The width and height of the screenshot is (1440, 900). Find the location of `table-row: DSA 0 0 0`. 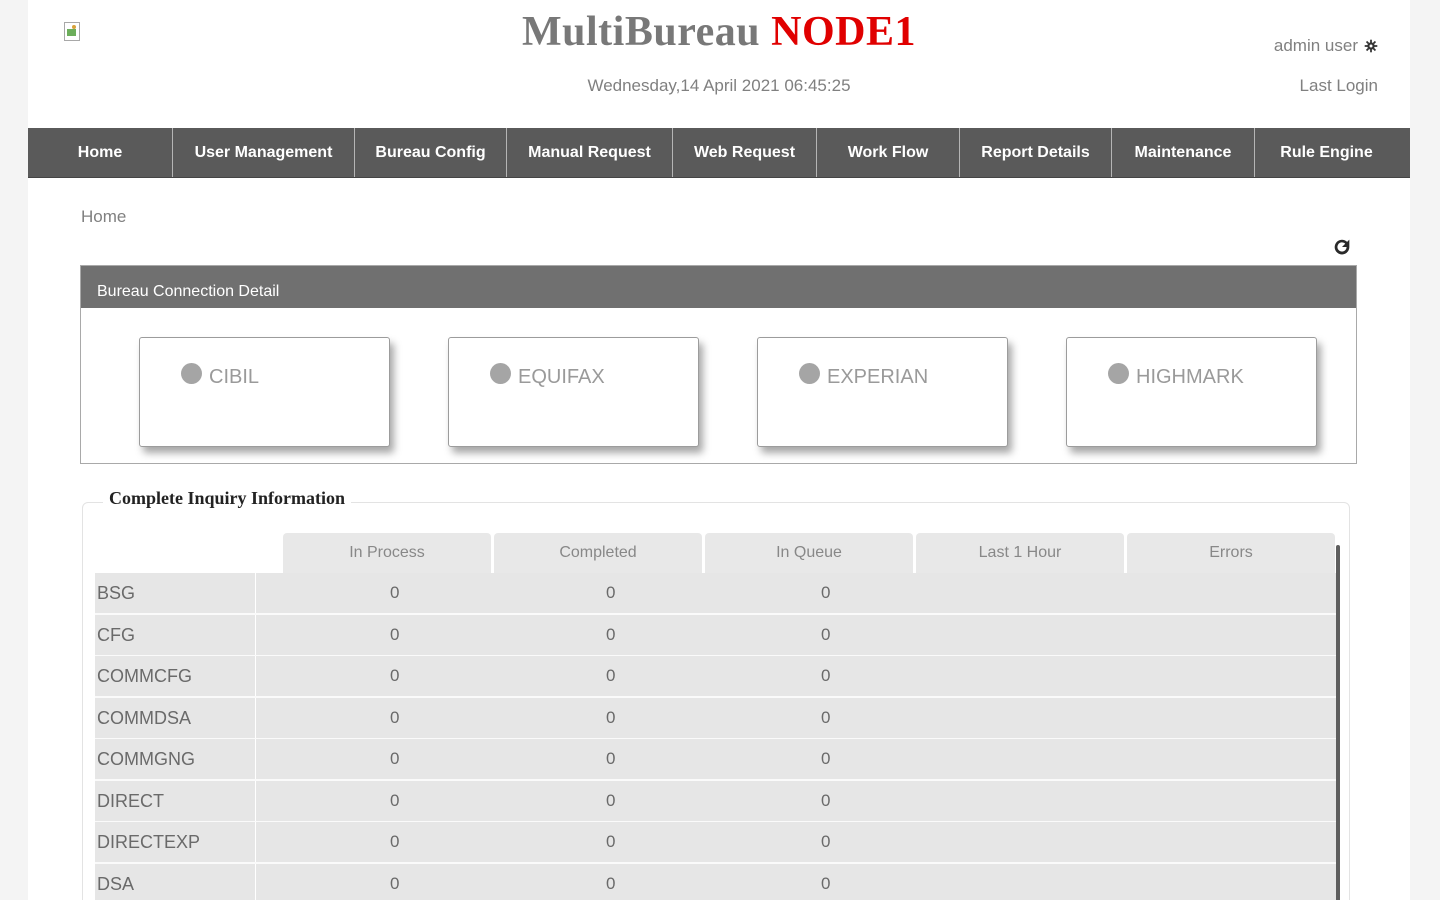

table-row: DSA 0 0 0 is located at coordinates (715, 881).